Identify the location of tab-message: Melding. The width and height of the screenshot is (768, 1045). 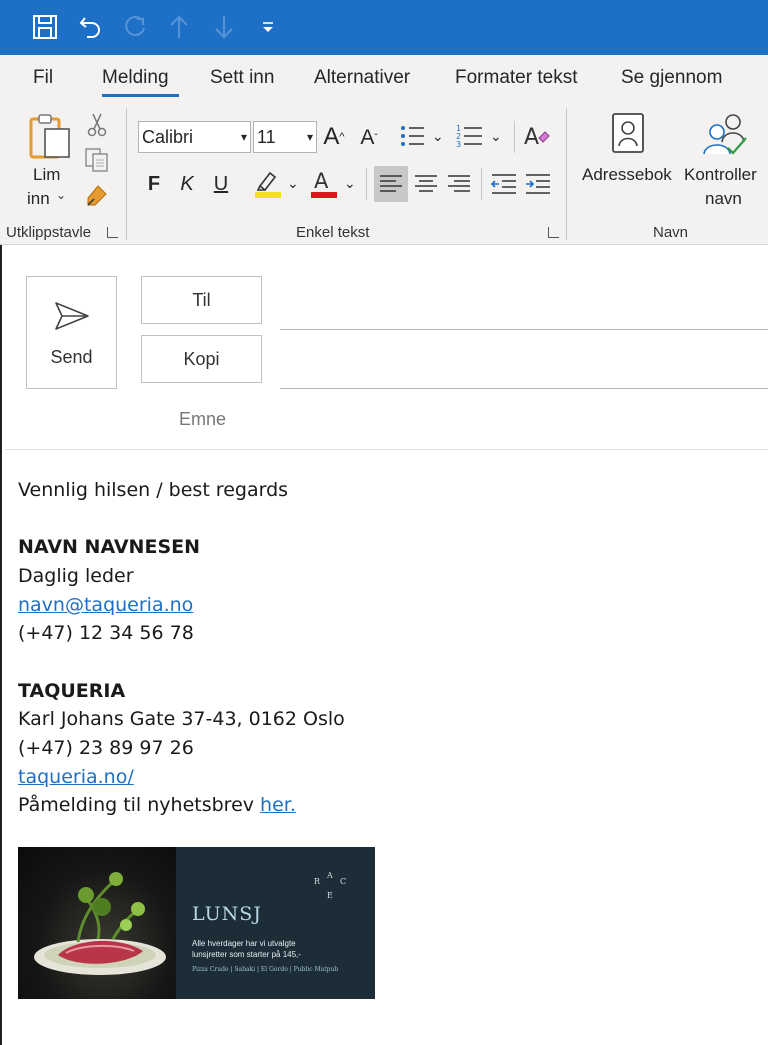
(135, 78).